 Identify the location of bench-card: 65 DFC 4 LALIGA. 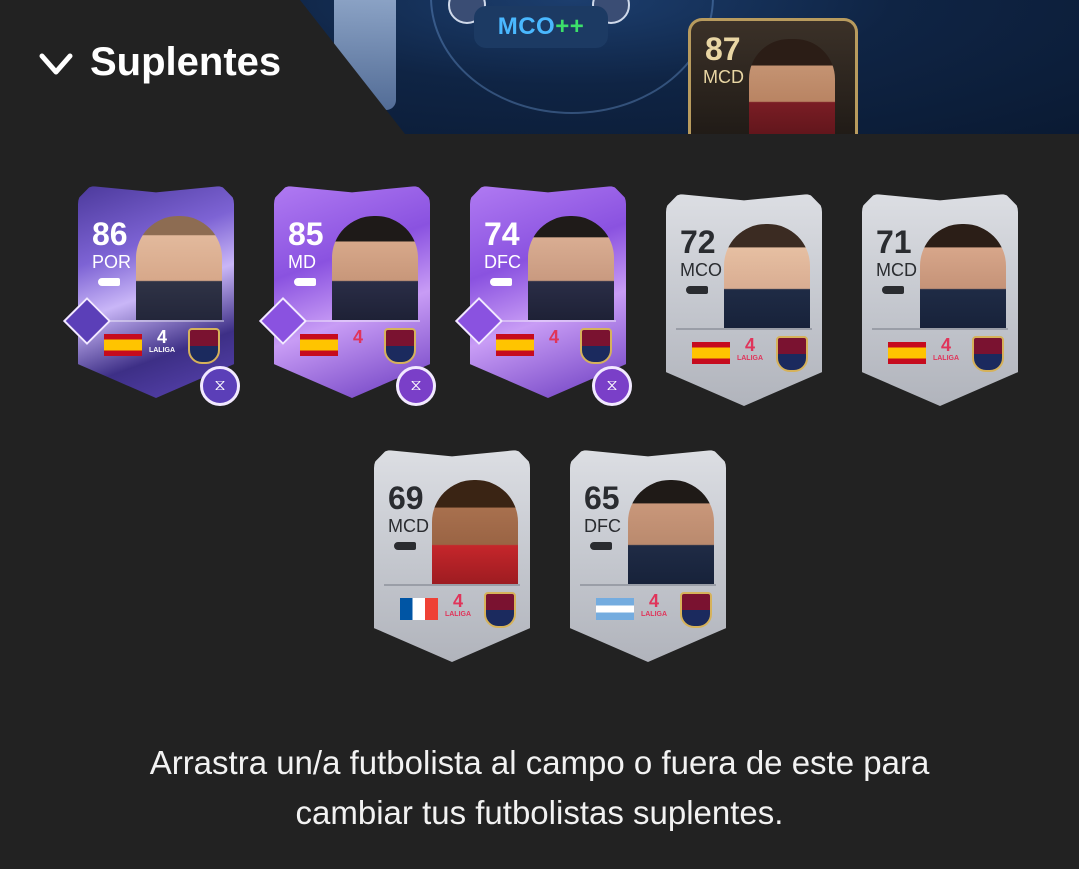
(648, 556).